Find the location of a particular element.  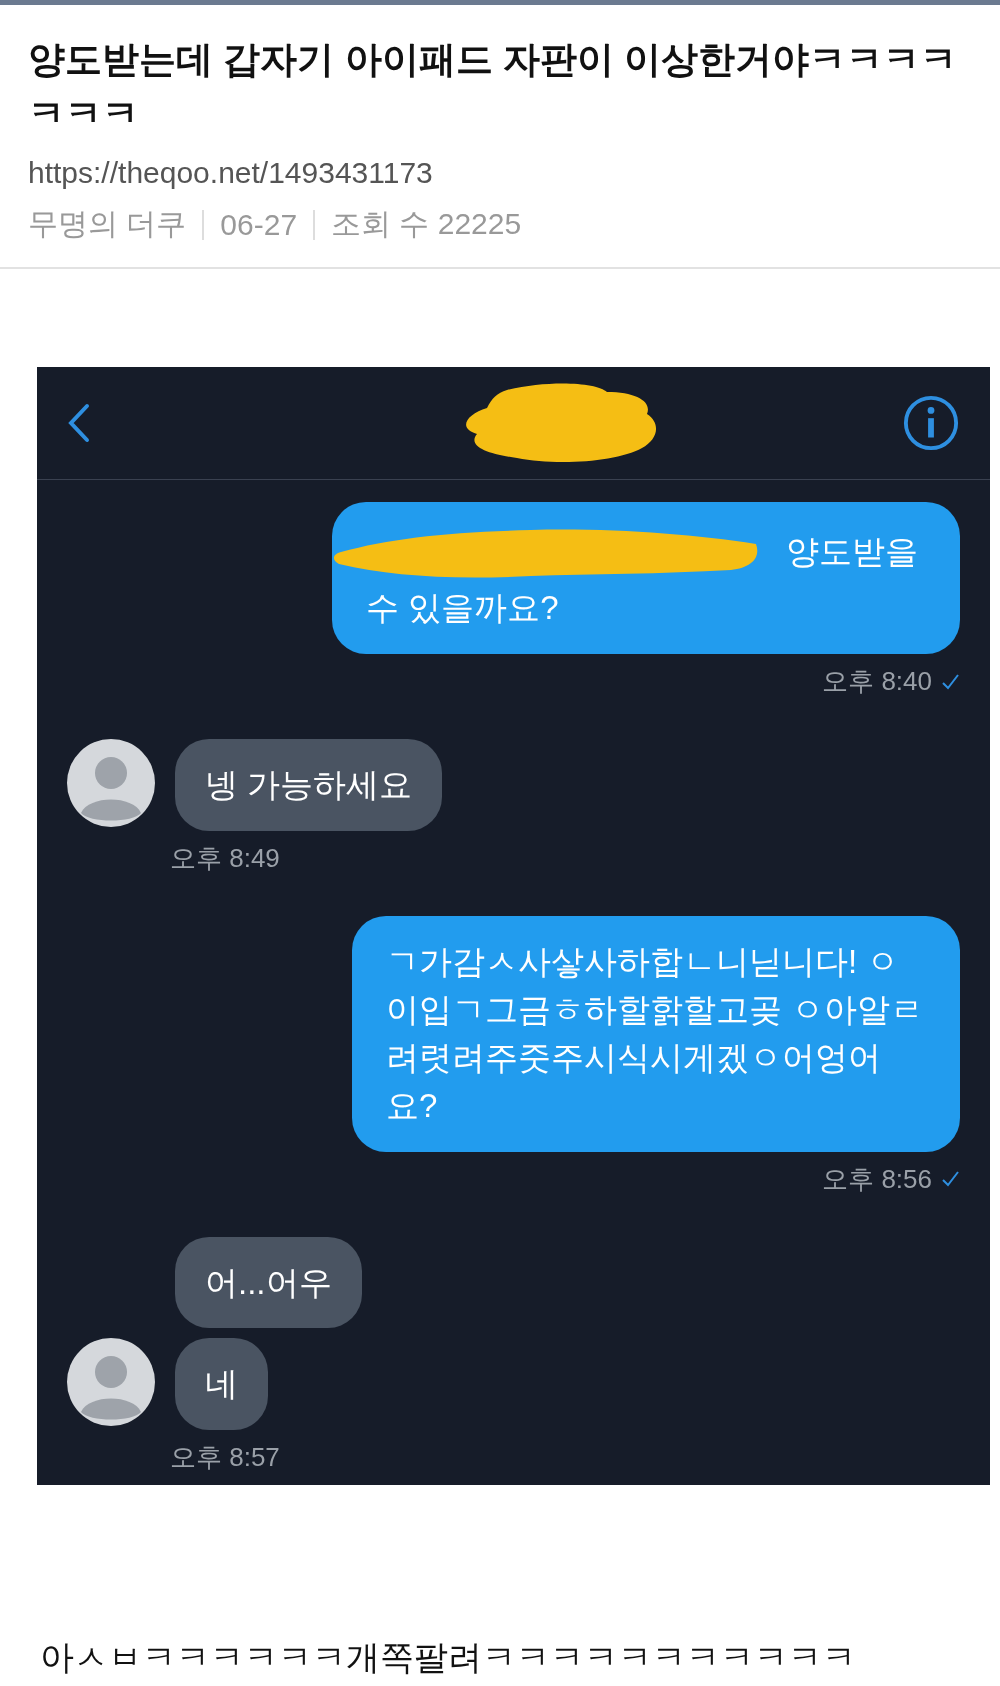

message-bubble: 어...어우 is located at coordinates (268, 1282).